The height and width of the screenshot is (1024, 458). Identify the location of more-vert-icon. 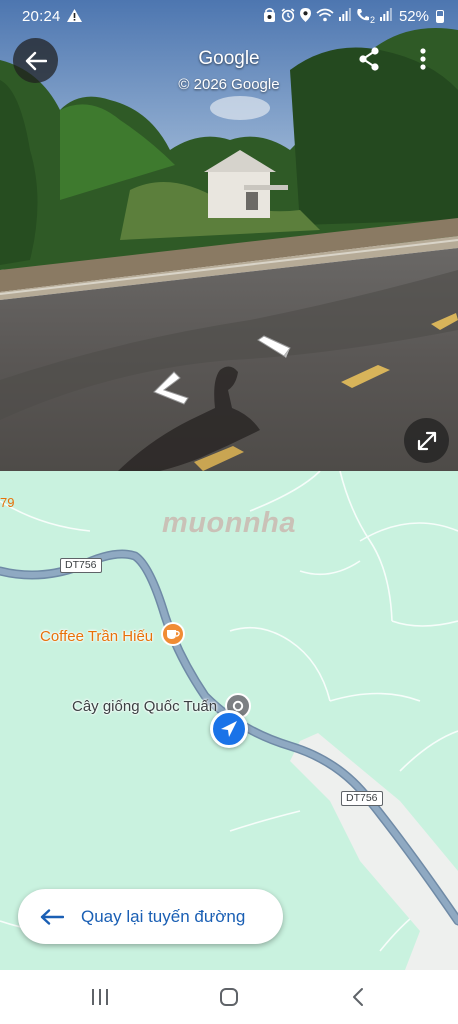
(423, 59).